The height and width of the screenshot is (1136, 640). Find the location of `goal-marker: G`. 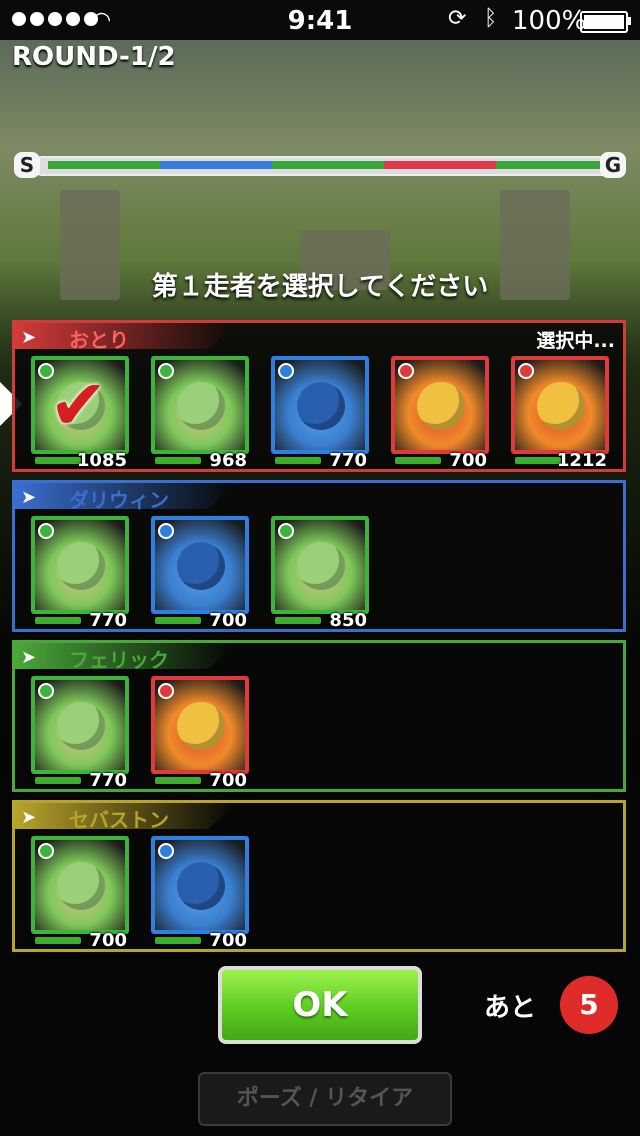

goal-marker: G is located at coordinates (613, 165).